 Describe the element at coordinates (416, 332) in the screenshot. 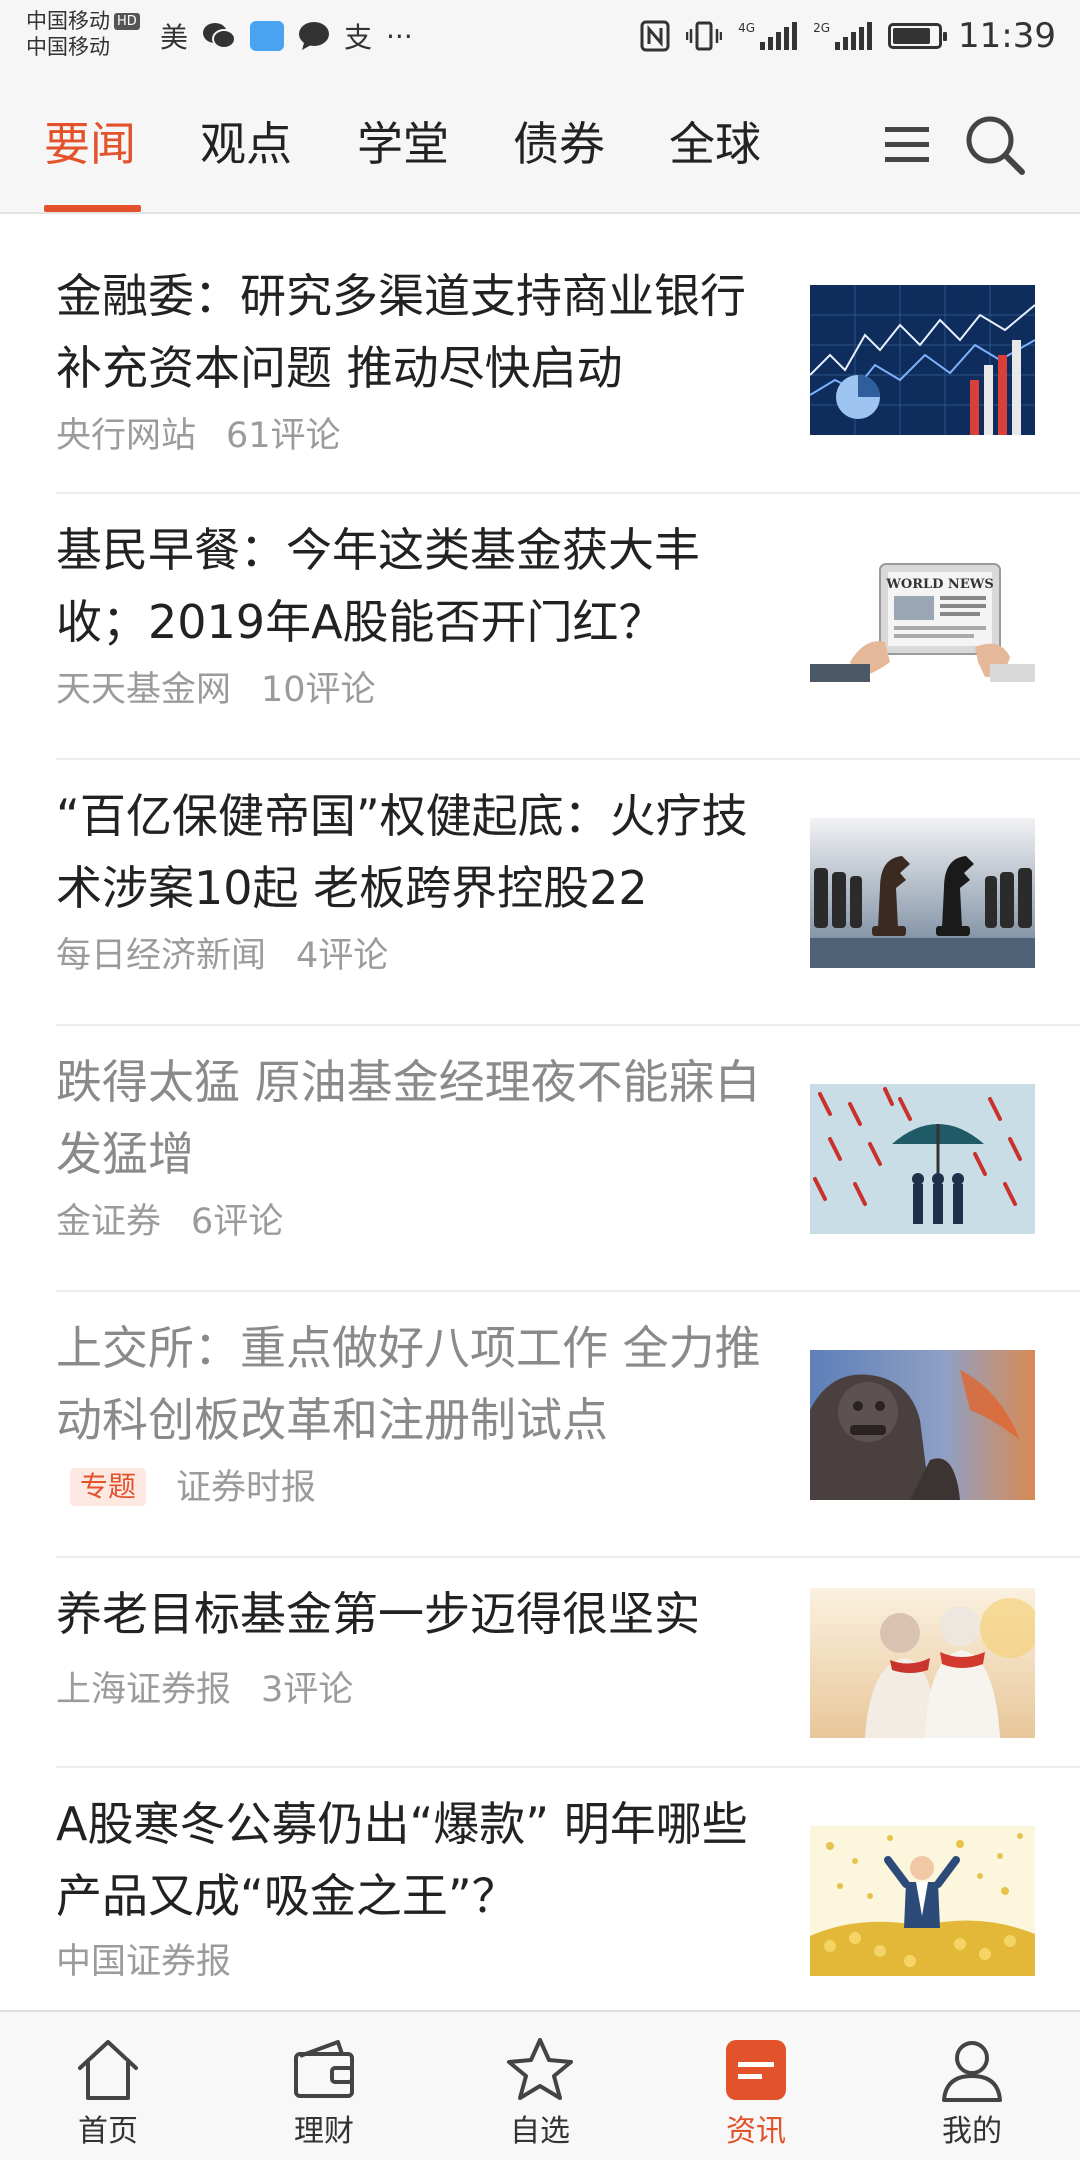

I see `news-headline: 金融委：研究多渠道支持商业银行补充资本问题 推动尽快启动` at that location.